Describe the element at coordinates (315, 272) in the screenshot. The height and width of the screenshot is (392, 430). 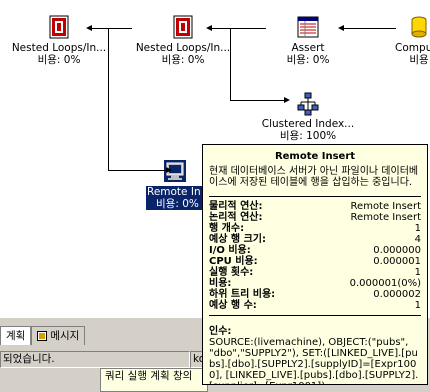
I see `tooltip-property-row: 실행 횟수: 1` at that location.